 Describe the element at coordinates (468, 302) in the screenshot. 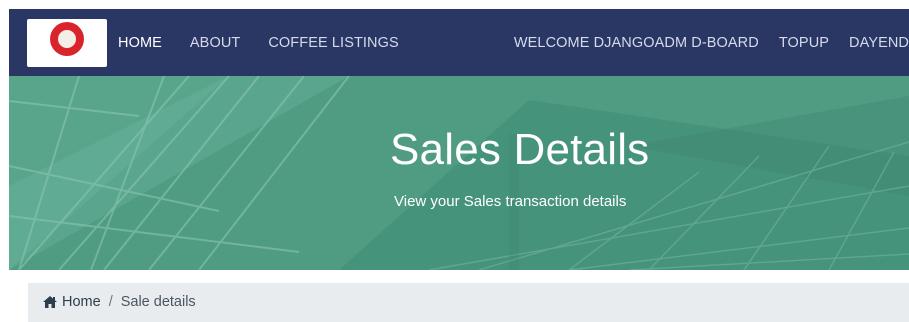

I see `breadcrumb: Home / Sale details` at that location.